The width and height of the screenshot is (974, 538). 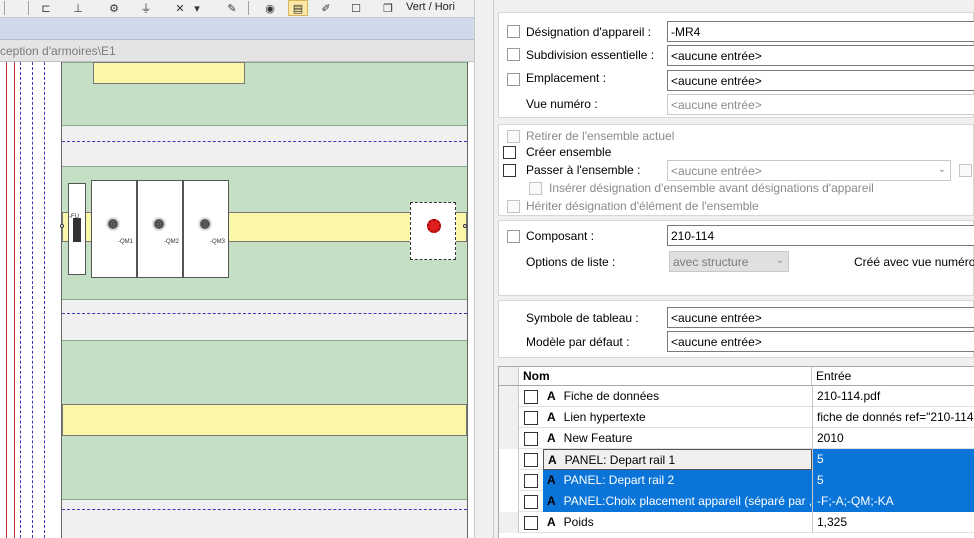 What do you see at coordinates (160, 229) in the screenshot?
I see `motor-protector-qm2: -QM2` at bounding box center [160, 229].